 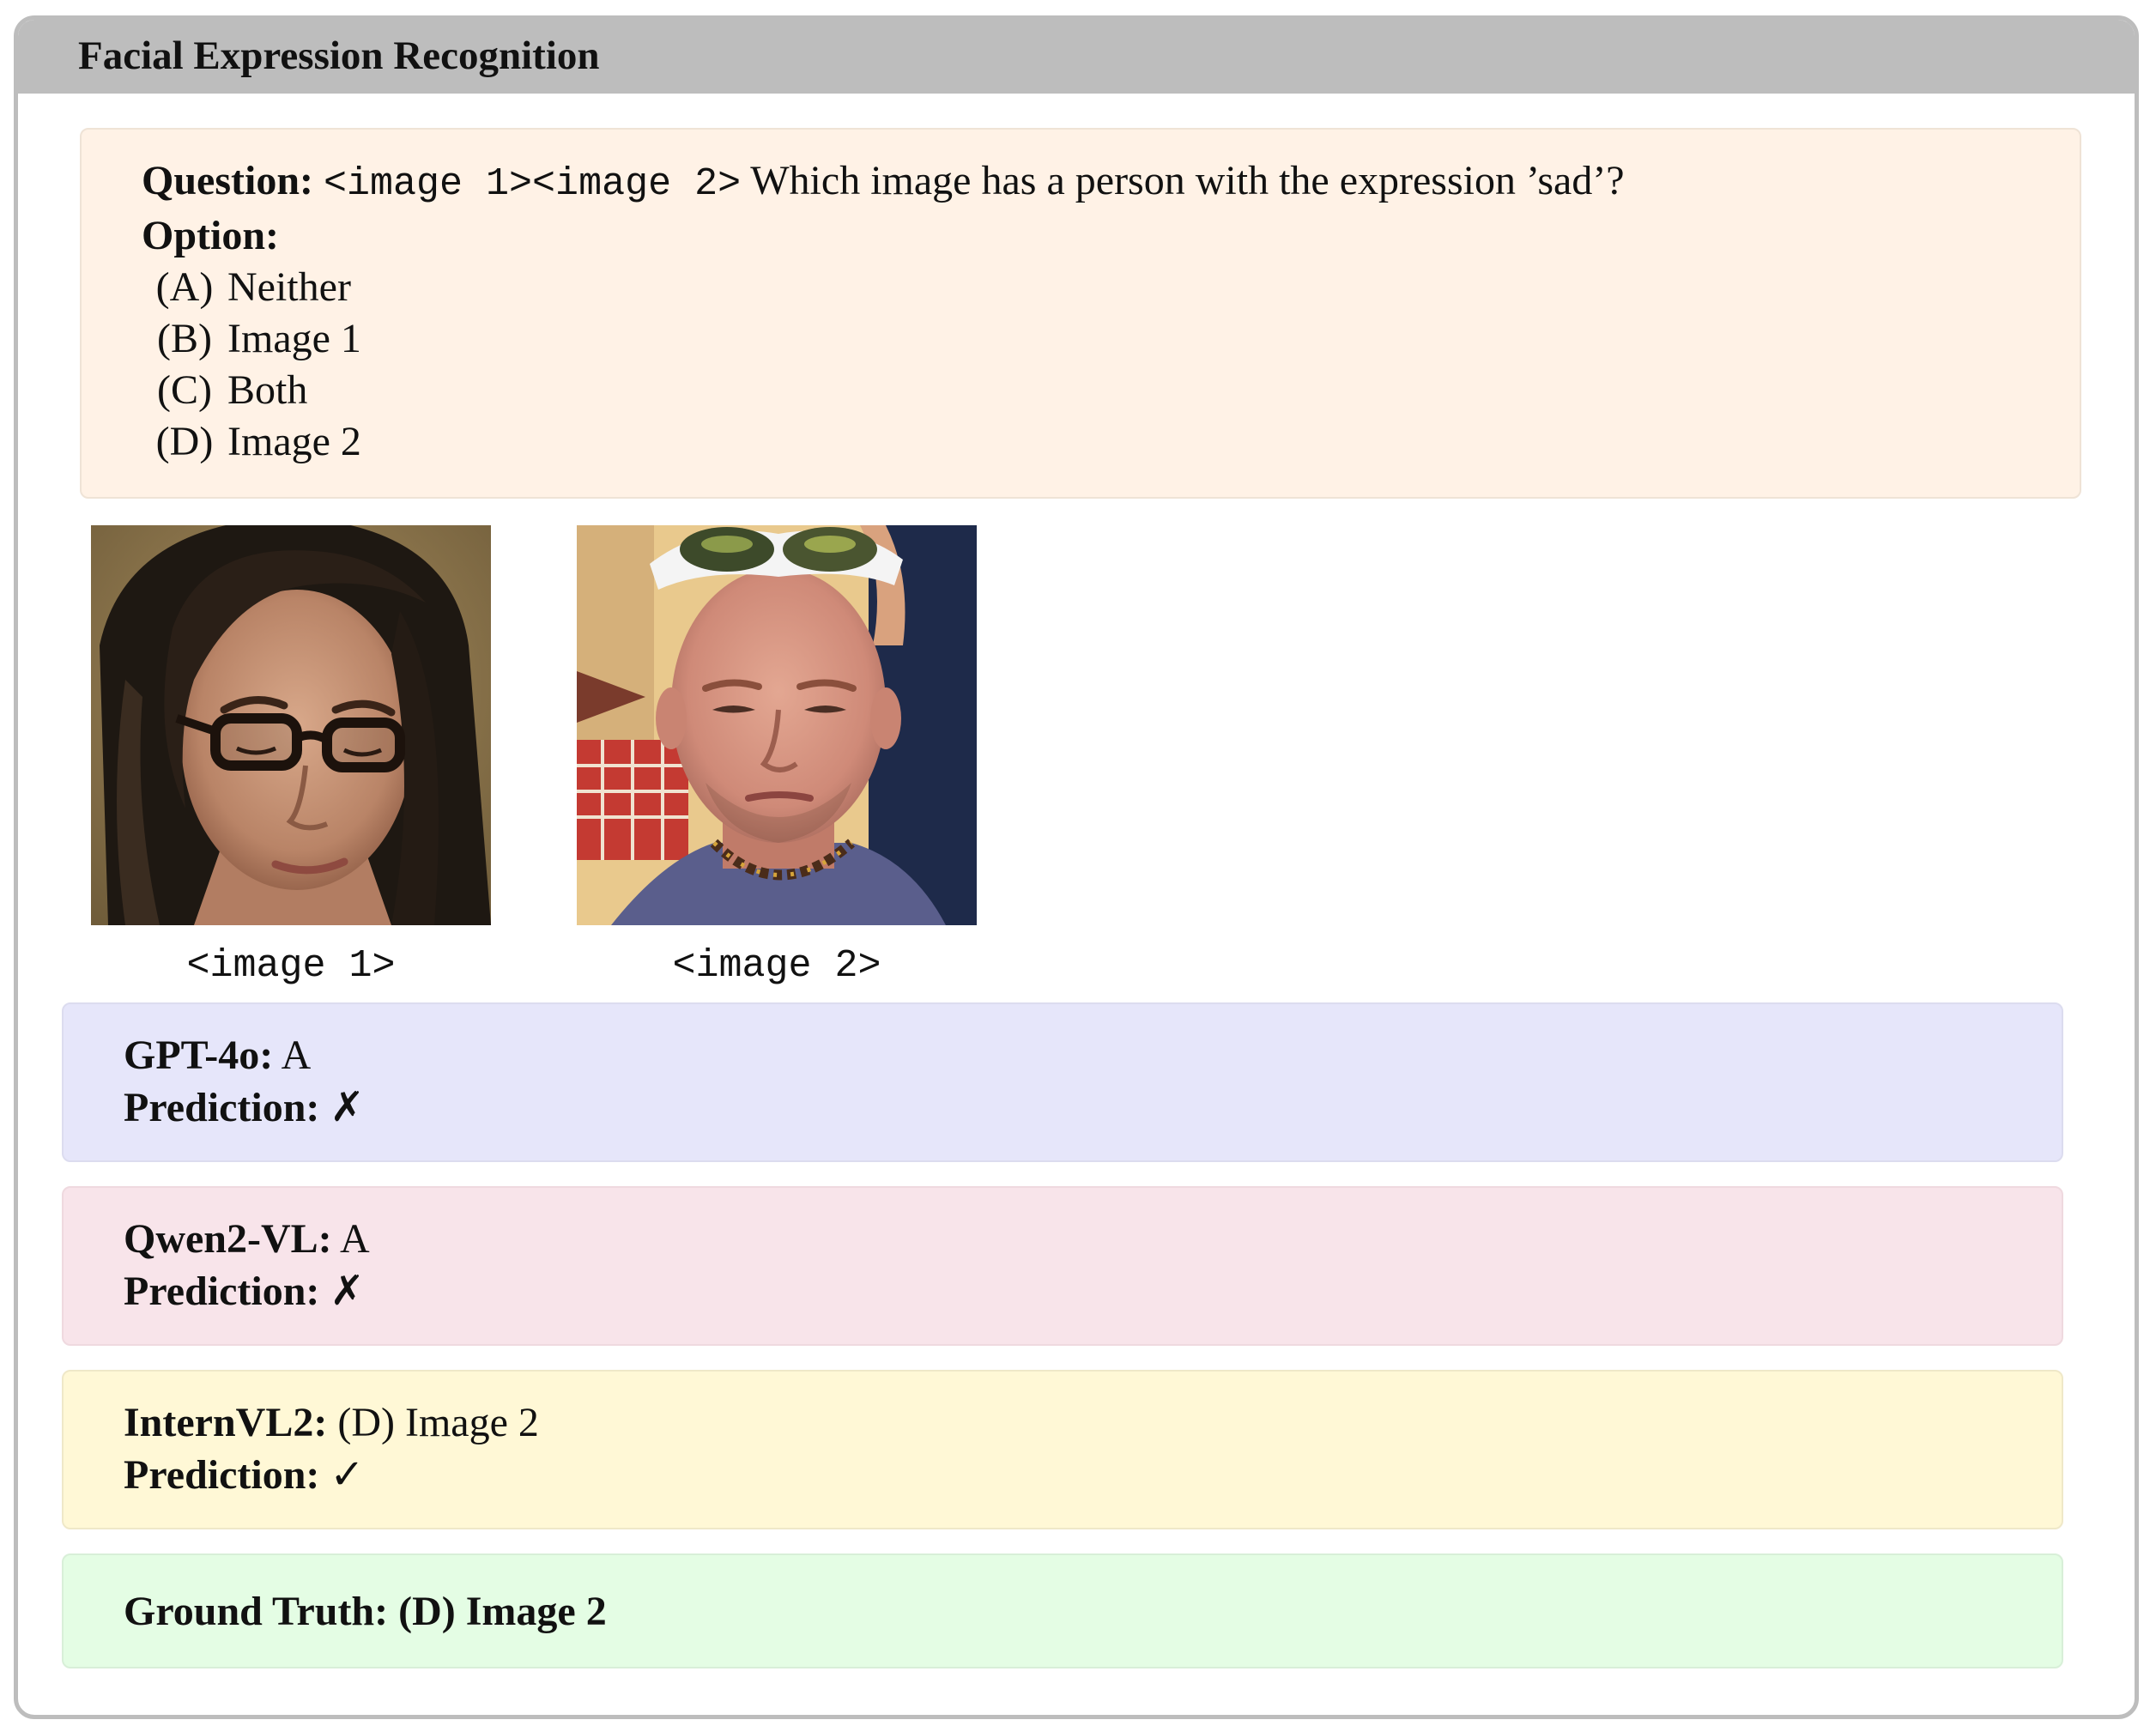 I want to click on model-name: Qwen2-VL:, so click(x=228, y=1239).